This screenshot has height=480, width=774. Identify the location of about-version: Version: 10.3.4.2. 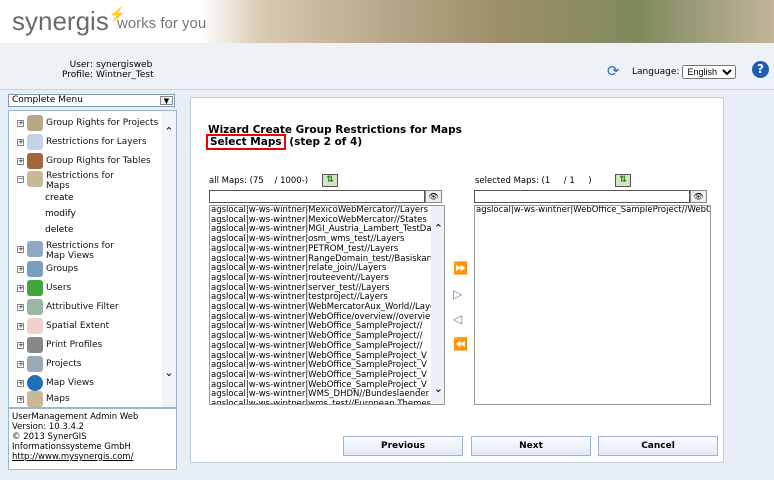
(48, 427).